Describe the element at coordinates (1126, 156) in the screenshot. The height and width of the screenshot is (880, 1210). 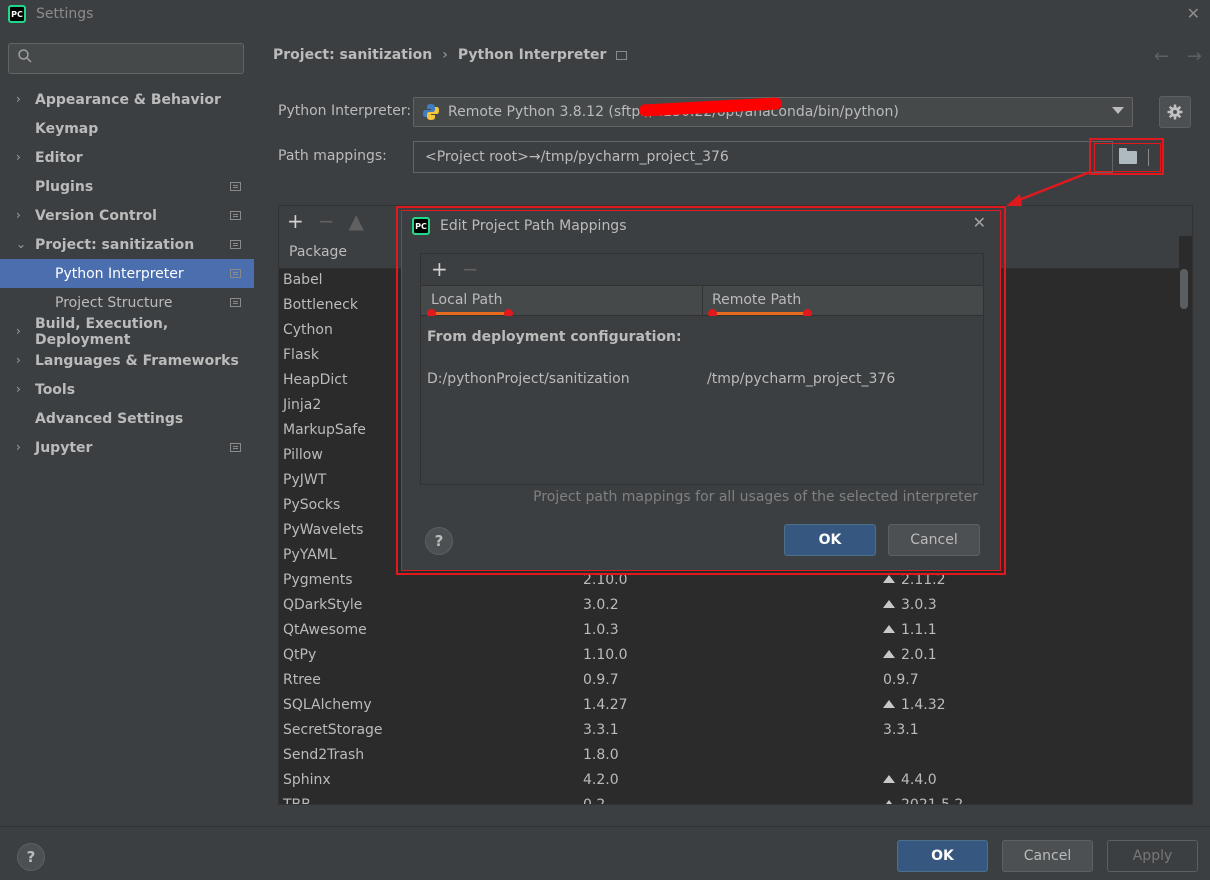
I see `browse-path-mappings-button` at that location.